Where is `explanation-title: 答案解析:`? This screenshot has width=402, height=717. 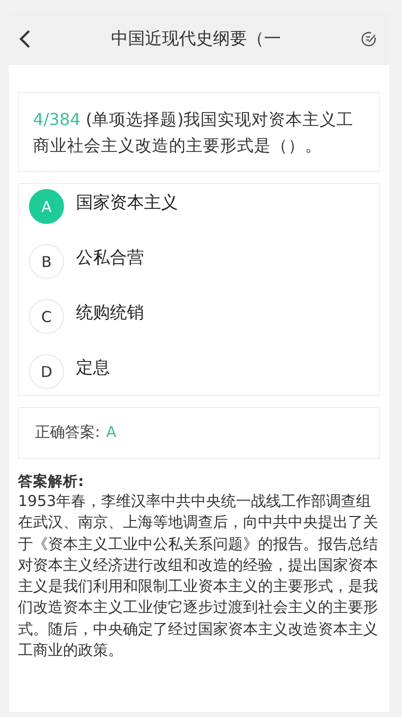
explanation-title: 答案解析: is located at coordinates (51, 481).